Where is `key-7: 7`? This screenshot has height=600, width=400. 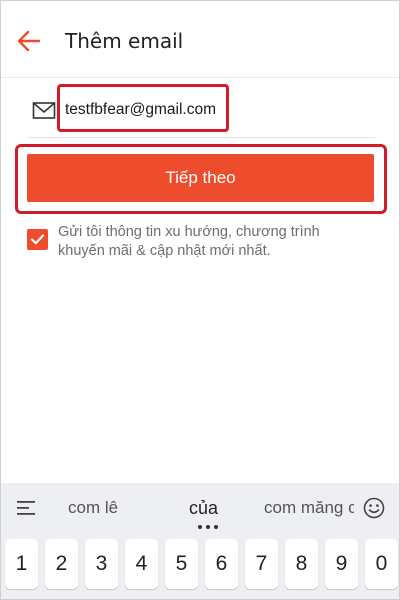
key-7: 7 is located at coordinates (261, 564).